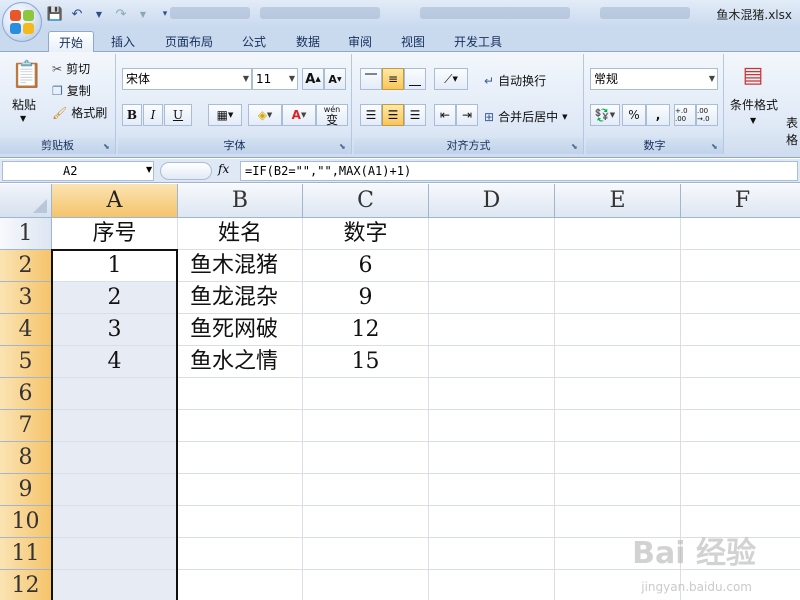 Image resolution: width=800 pixels, height=600 pixels. Describe the element at coordinates (707, 115) in the screenshot. I see `decrease-decimal-icon: .00 →.0` at that location.